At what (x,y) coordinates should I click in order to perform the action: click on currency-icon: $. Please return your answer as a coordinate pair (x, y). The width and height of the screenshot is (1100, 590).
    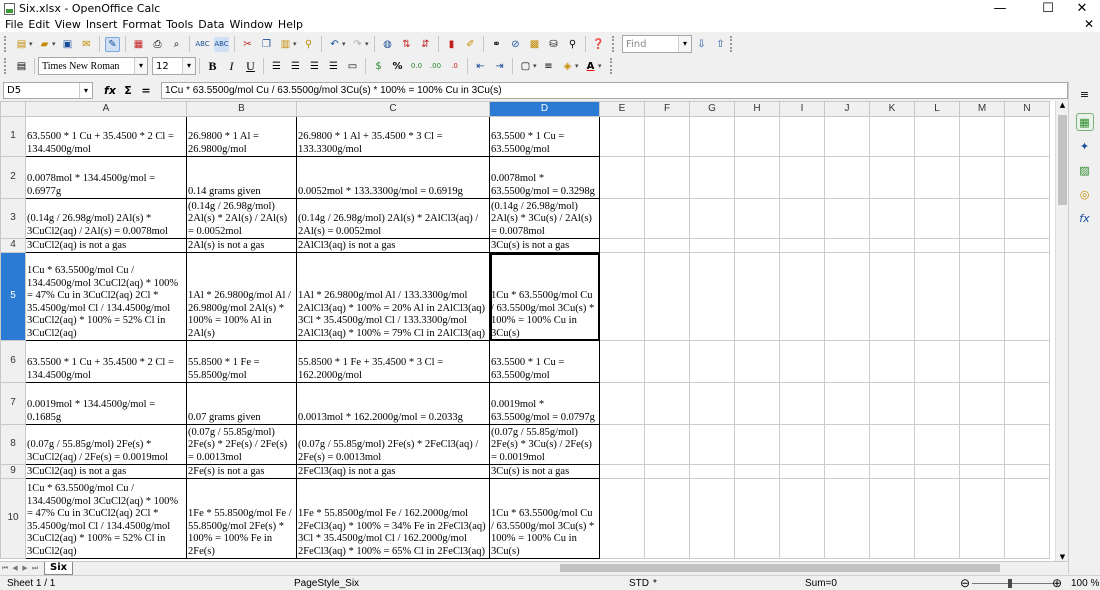
    Looking at the image, I should click on (378, 66).